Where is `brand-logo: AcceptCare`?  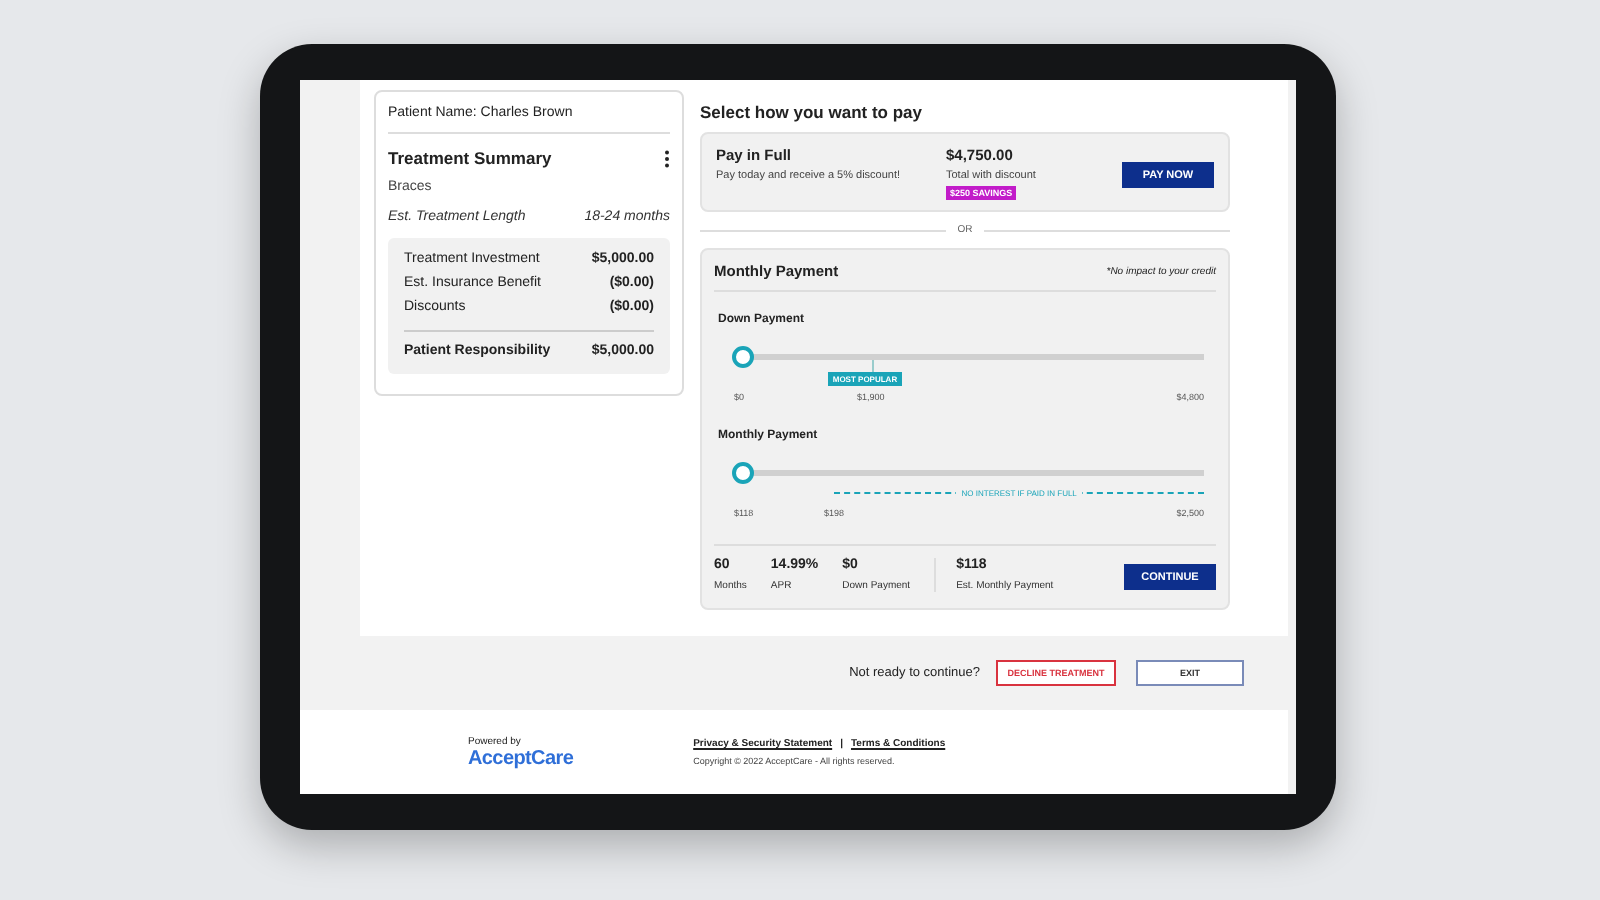 brand-logo: AcceptCare is located at coordinates (521, 758).